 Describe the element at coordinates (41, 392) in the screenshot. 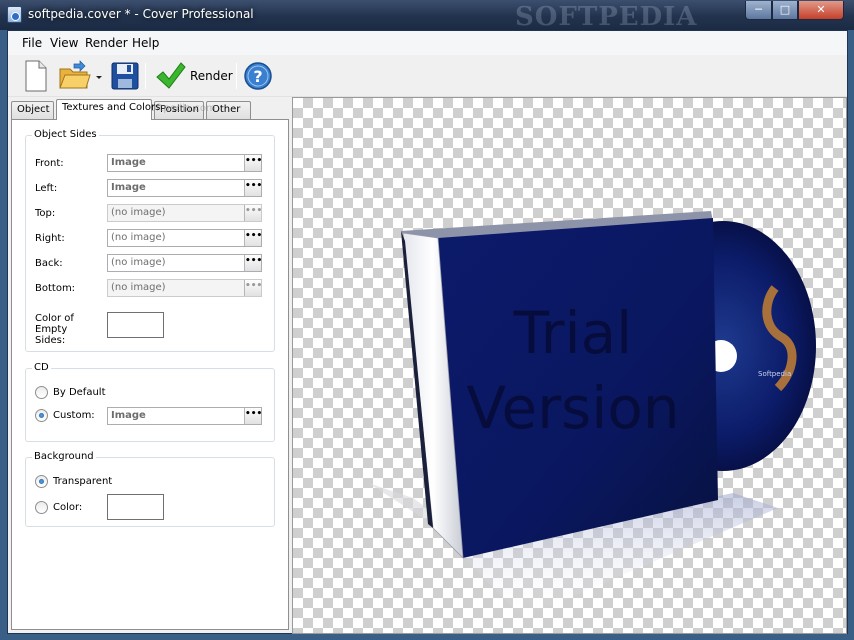

I see `cd-by-default-radio` at that location.